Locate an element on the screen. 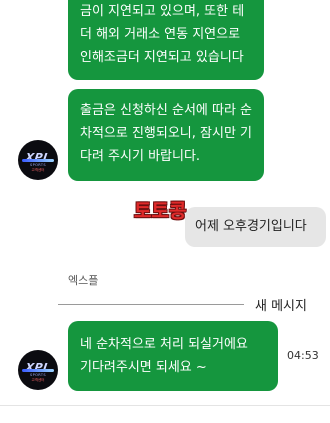 This screenshot has height=423, width=330. message-line: 금이 지연되고 있으며, 또한 테 is located at coordinates (162, 11).